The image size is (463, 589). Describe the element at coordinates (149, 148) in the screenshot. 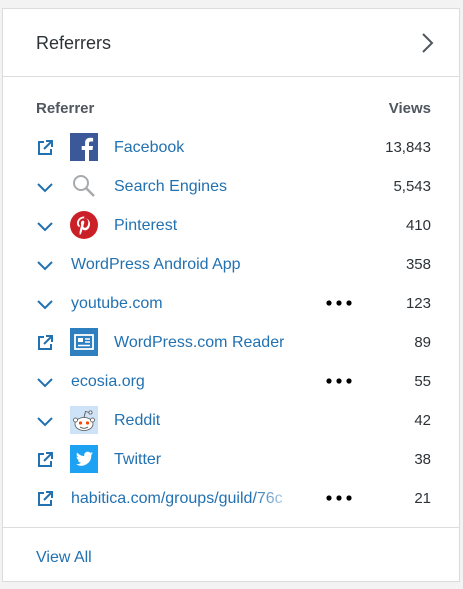

I see `referrer-label: Facebook` at that location.